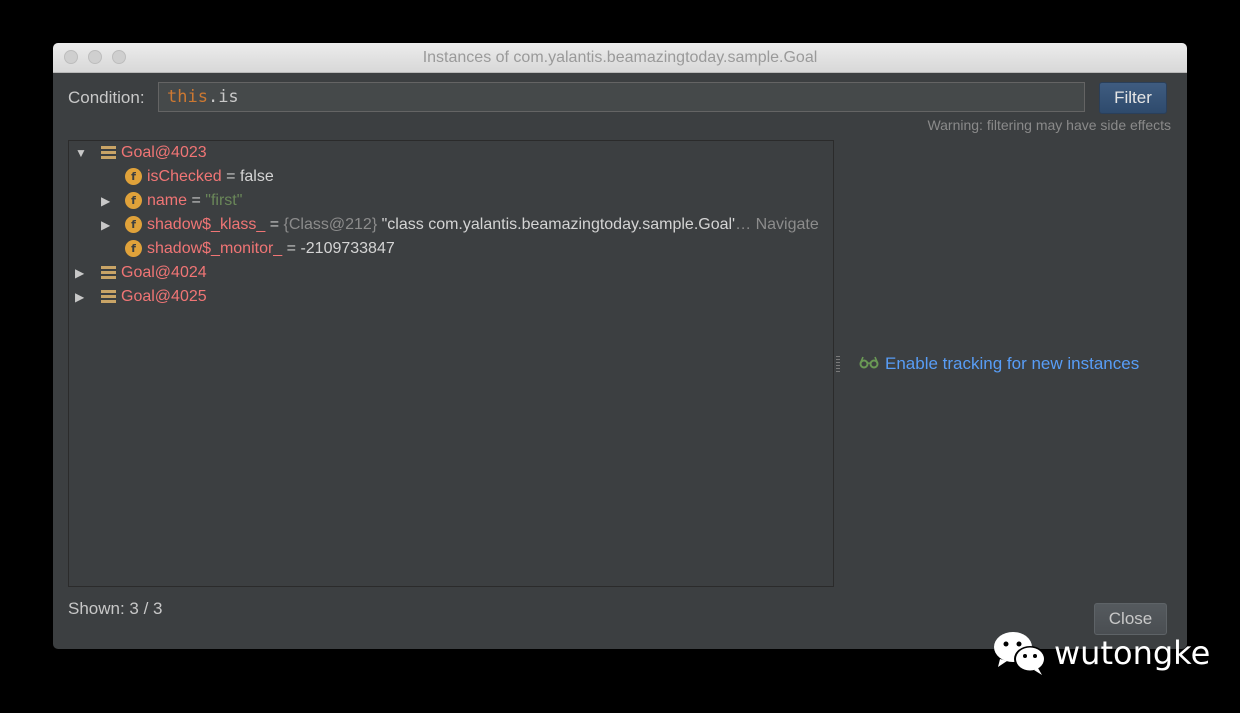 This screenshot has height=713, width=1240. What do you see at coordinates (256, 176) in the screenshot?
I see `field-value: false` at bounding box center [256, 176].